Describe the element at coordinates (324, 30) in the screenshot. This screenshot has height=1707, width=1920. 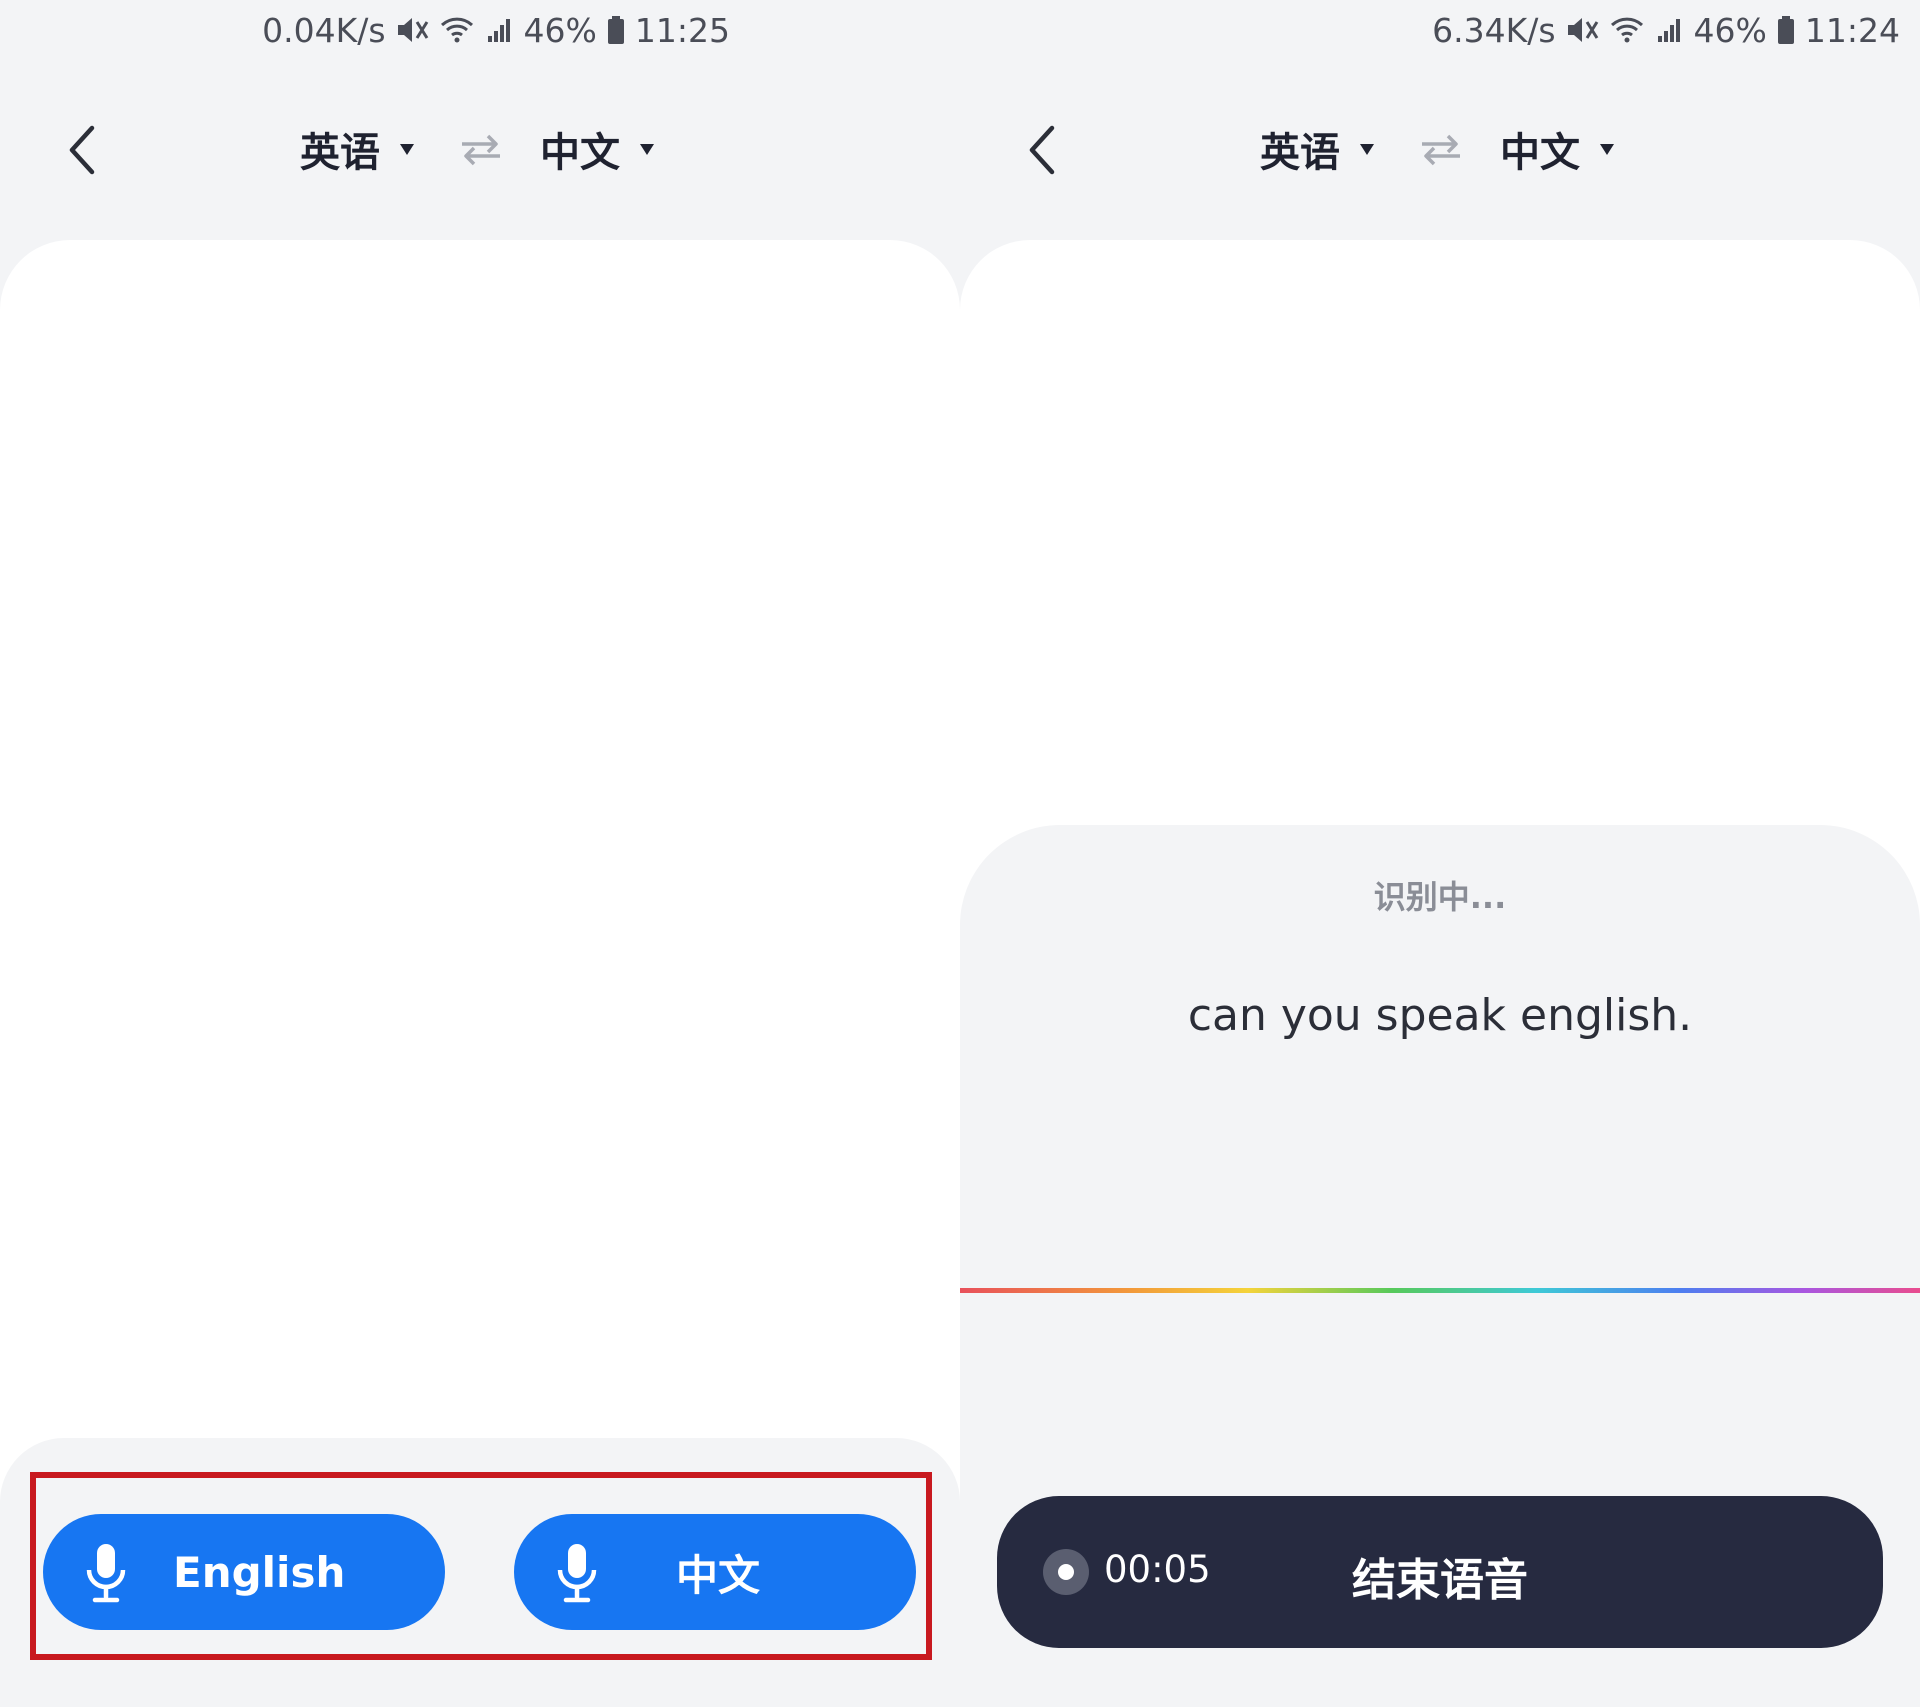
I see `net-speed: 0.04K/s` at that location.